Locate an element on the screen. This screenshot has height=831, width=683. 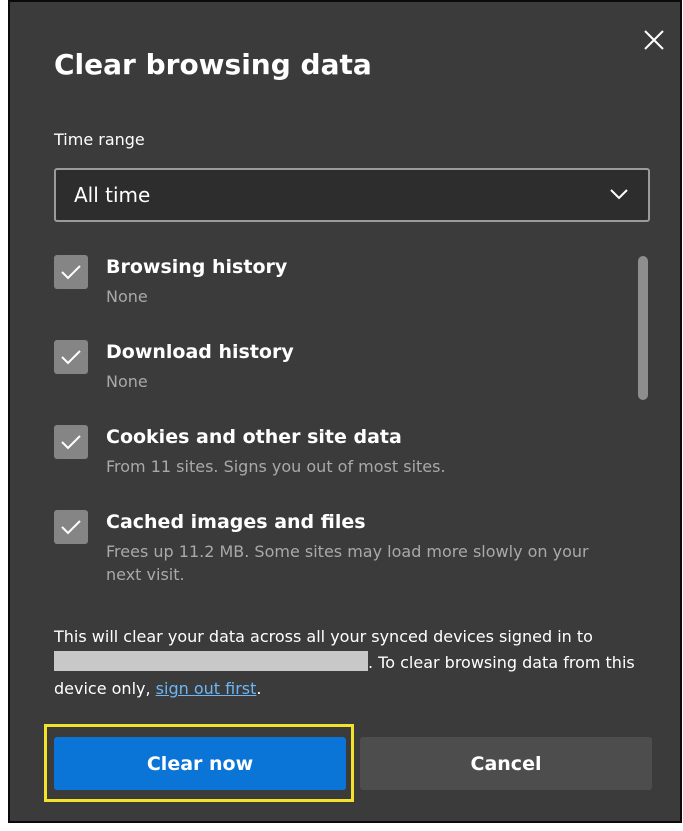
time-range-label: Time range is located at coordinates (99, 139).